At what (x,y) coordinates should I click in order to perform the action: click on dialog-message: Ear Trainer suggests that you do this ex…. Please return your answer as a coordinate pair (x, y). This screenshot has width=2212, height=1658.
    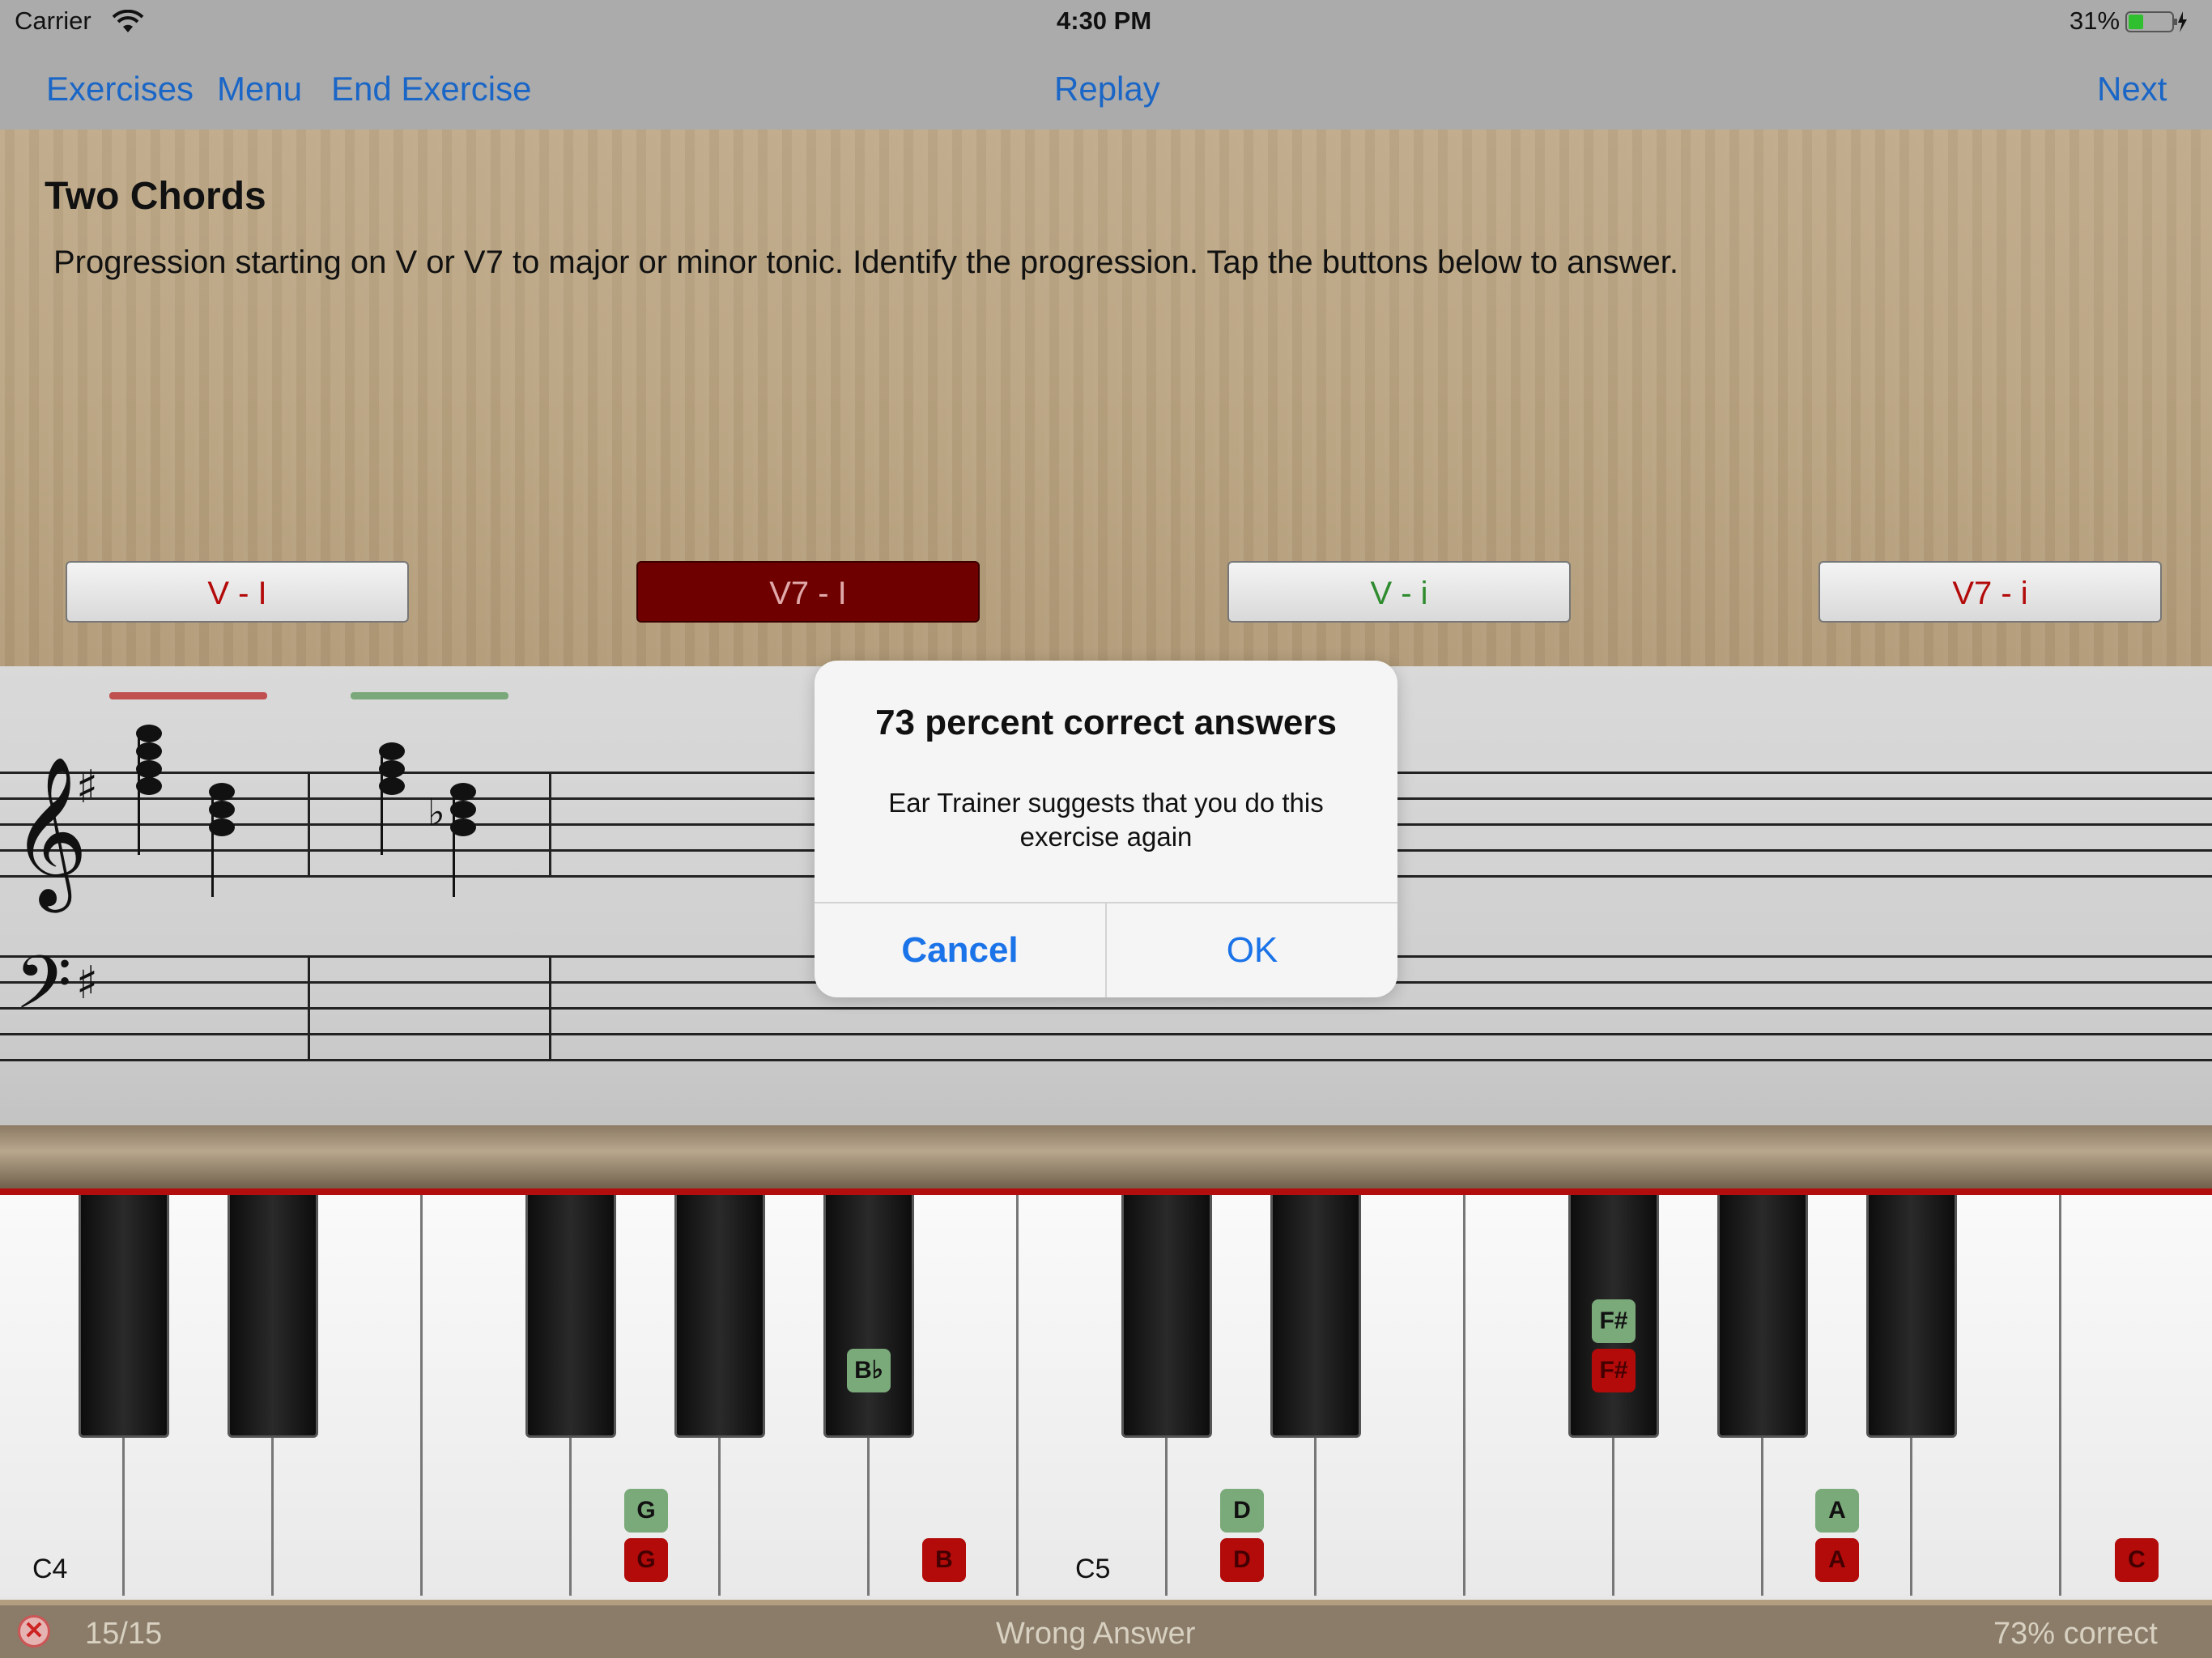
    Looking at the image, I should click on (1106, 820).